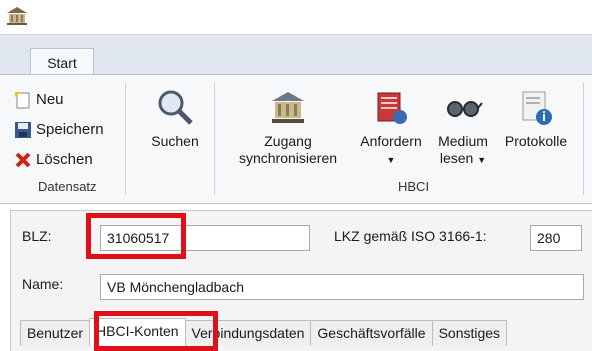 This screenshot has width=592, height=351. Describe the element at coordinates (391, 129) in the screenshot. I see `anfordern-button: Anfordern ▼` at that location.